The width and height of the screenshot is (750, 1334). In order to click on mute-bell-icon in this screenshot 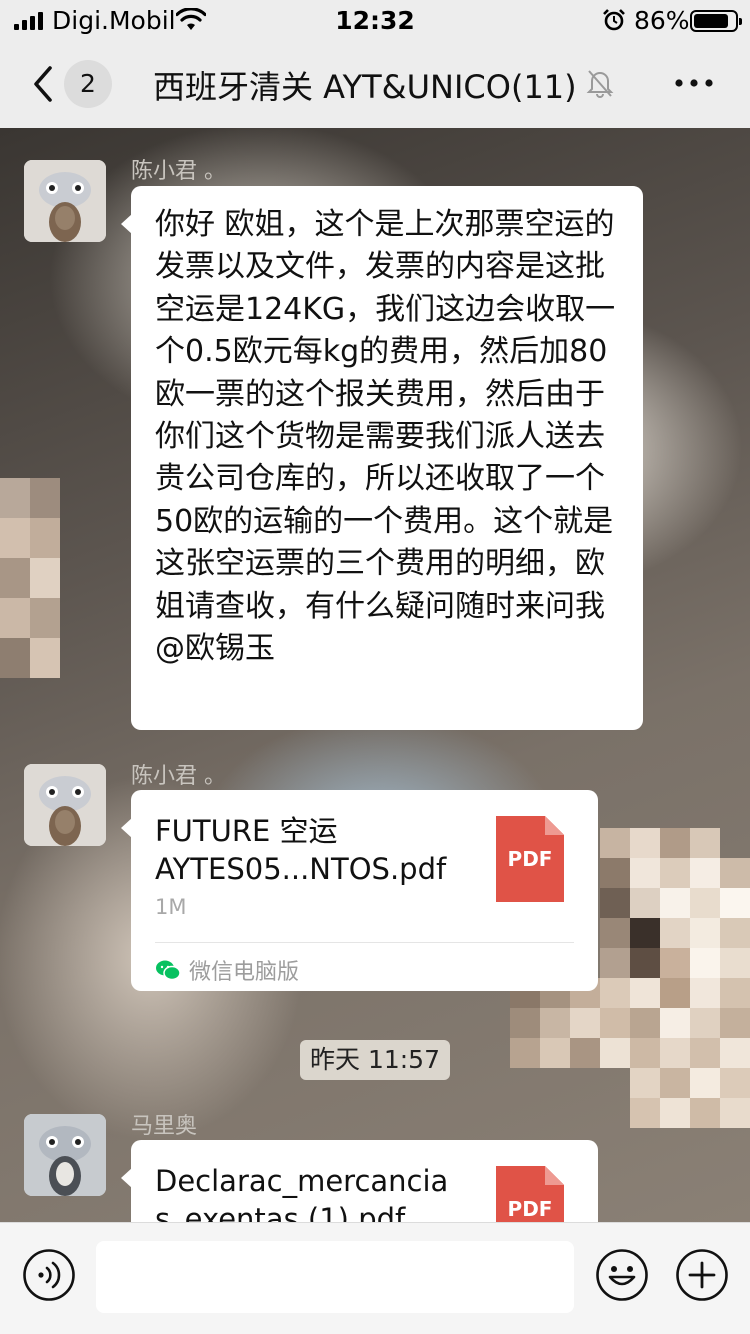, I will do `click(600, 84)`.